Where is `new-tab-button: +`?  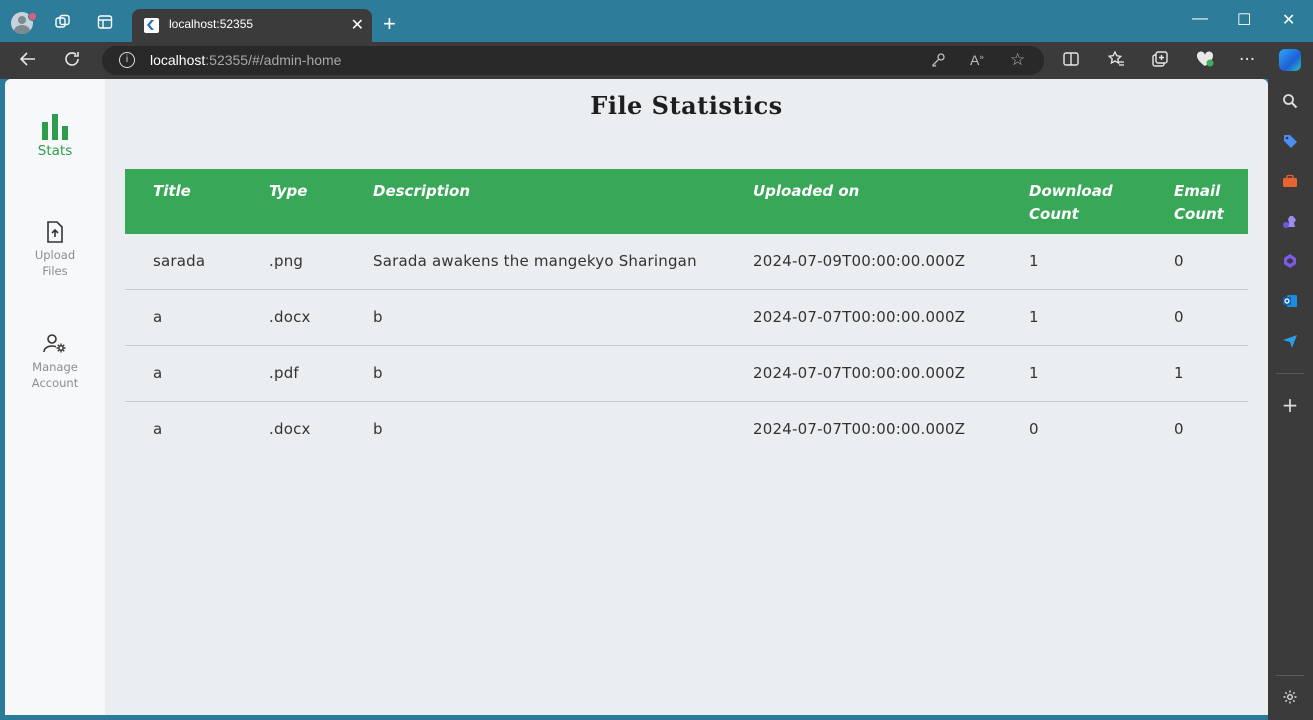 new-tab-button: + is located at coordinates (389, 24).